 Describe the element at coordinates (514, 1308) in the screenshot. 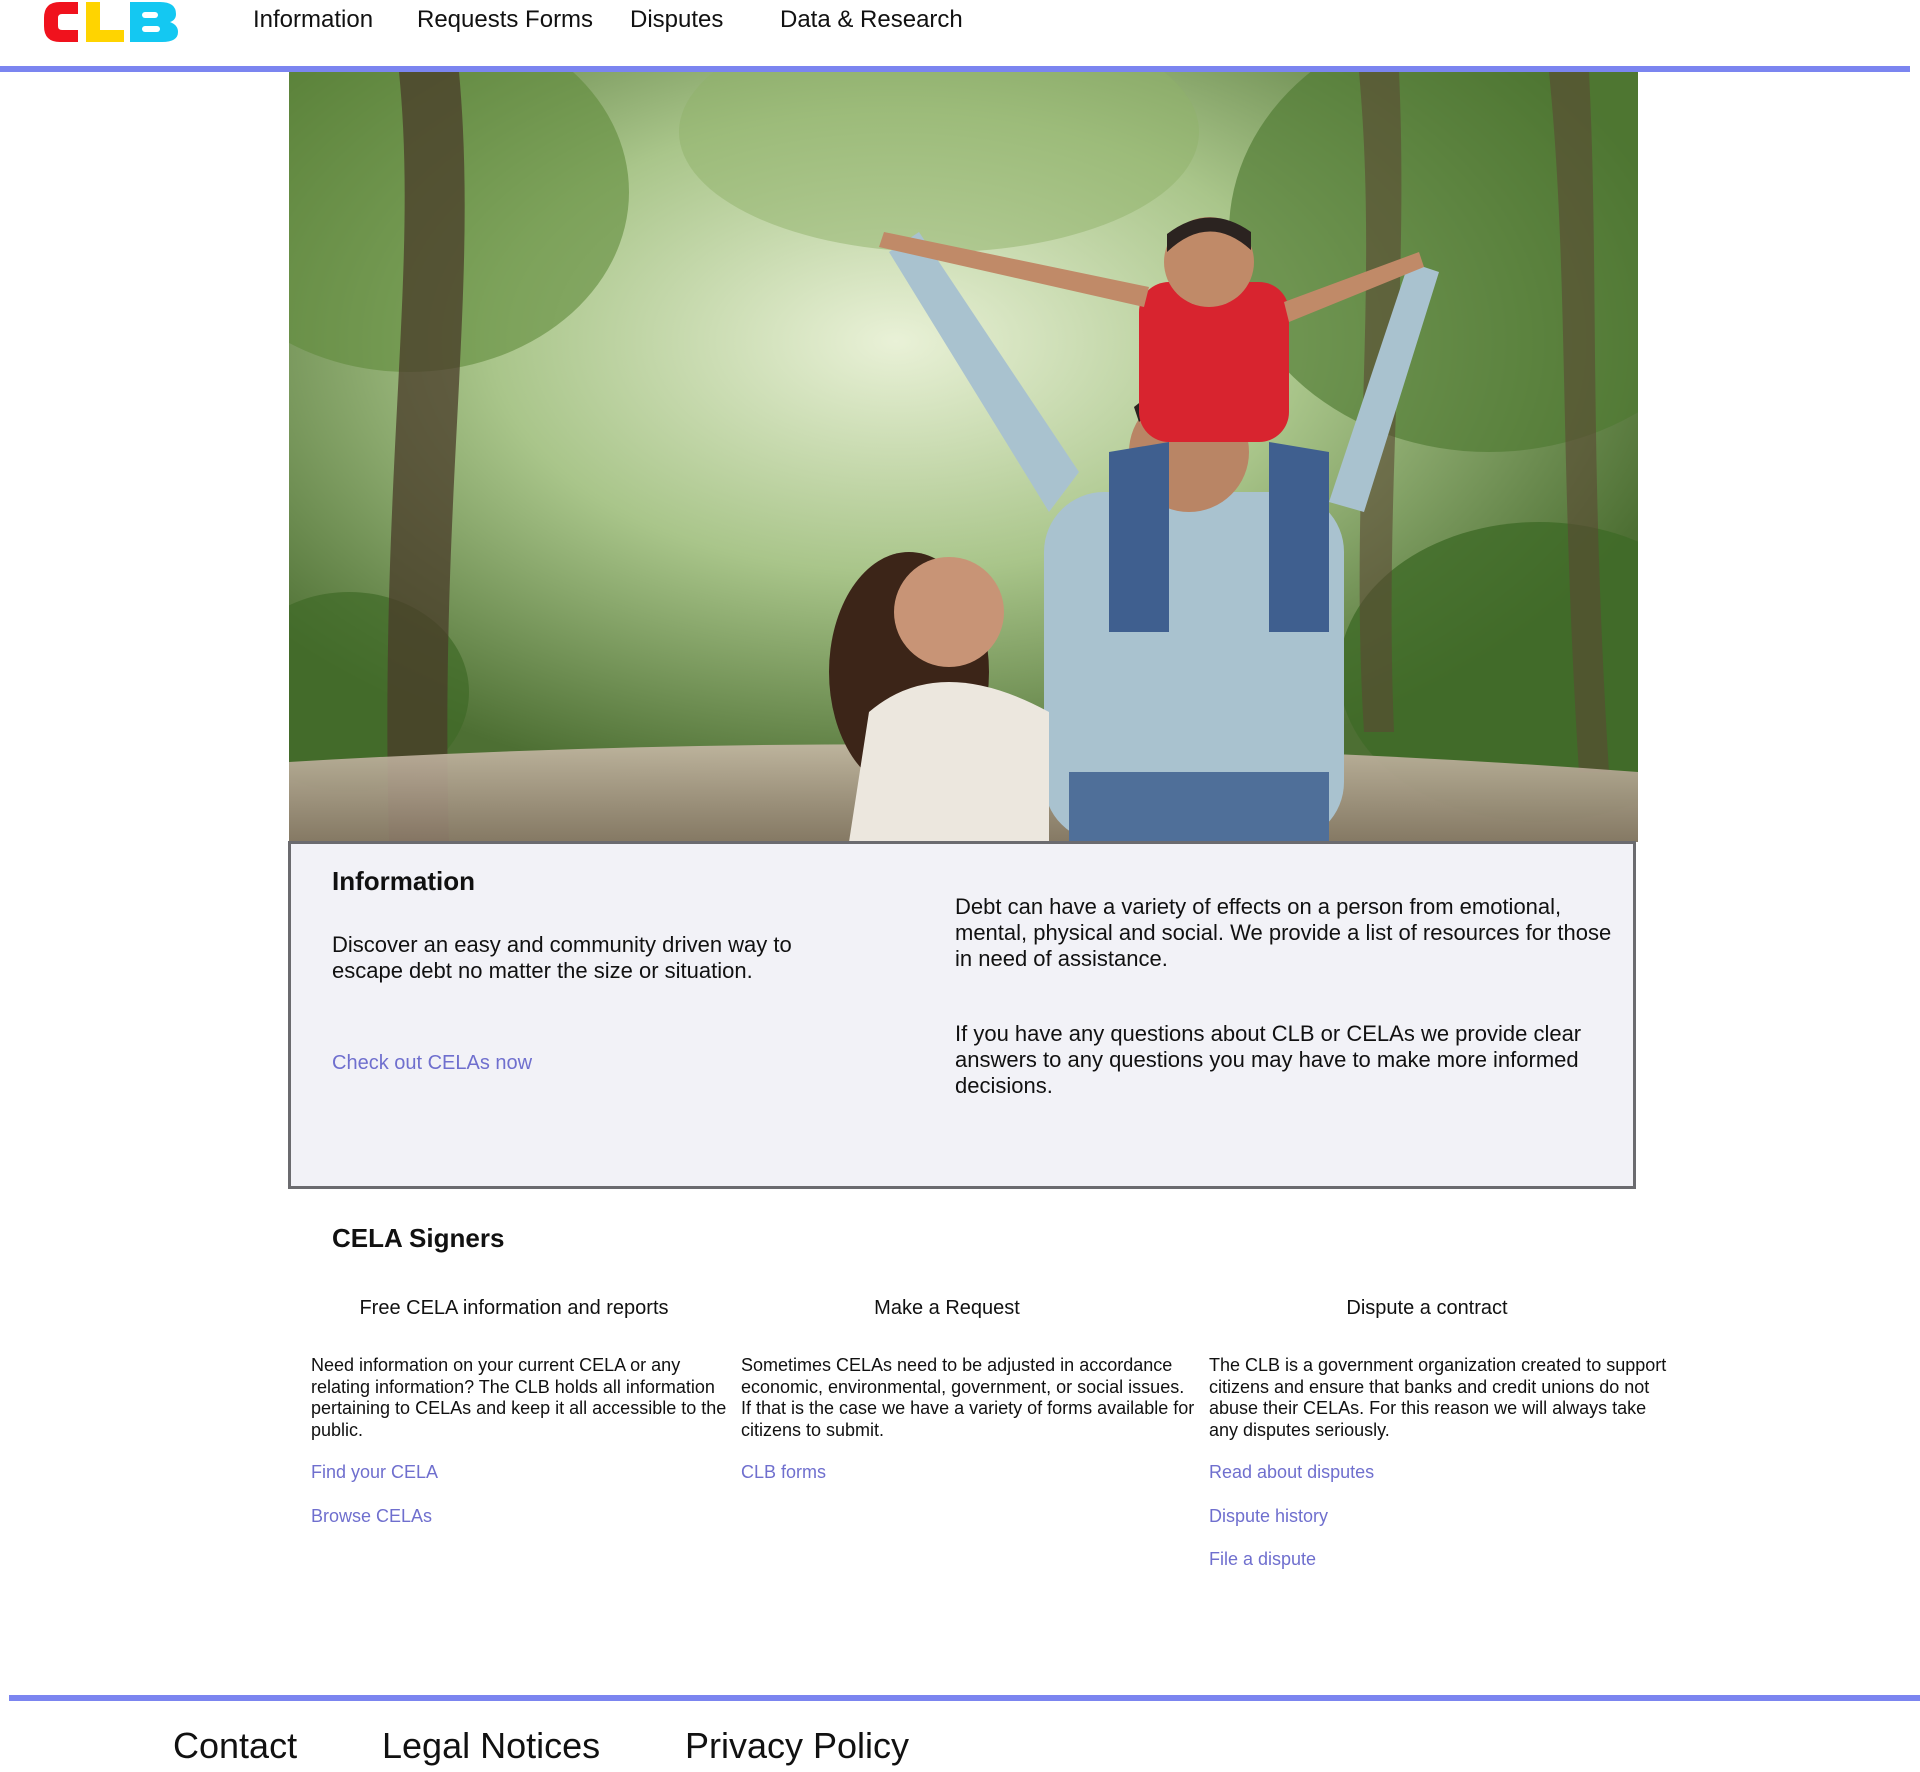

I see `column-title-info-reports: Free CELA information and reports` at that location.